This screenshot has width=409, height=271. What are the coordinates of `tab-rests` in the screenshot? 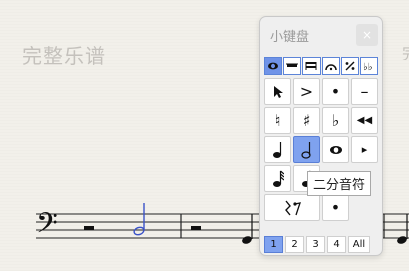 It's located at (292, 66).